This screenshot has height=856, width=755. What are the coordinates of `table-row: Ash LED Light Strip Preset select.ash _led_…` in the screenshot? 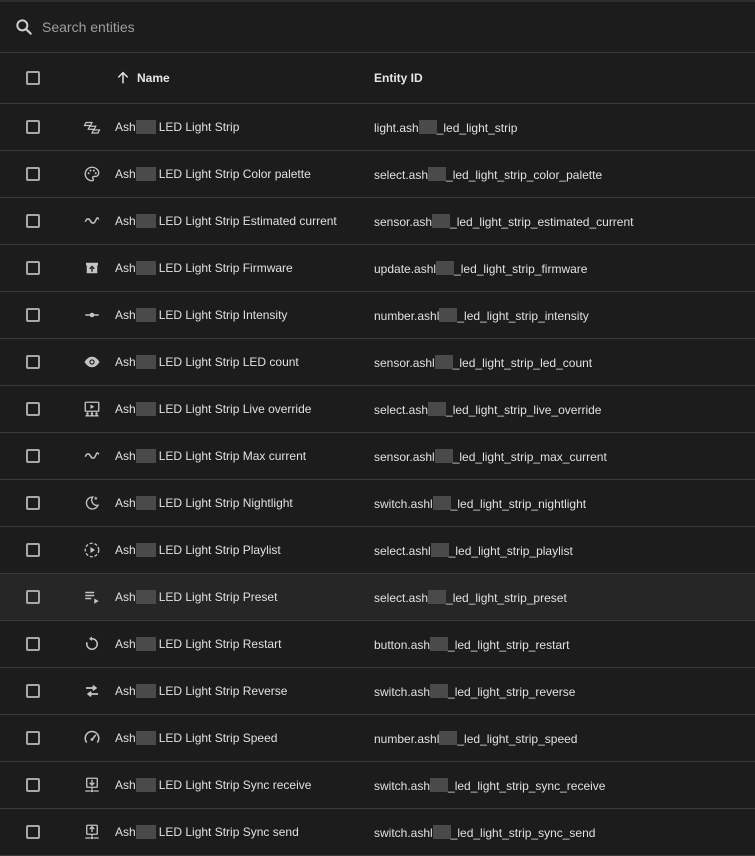 It's located at (377, 597).